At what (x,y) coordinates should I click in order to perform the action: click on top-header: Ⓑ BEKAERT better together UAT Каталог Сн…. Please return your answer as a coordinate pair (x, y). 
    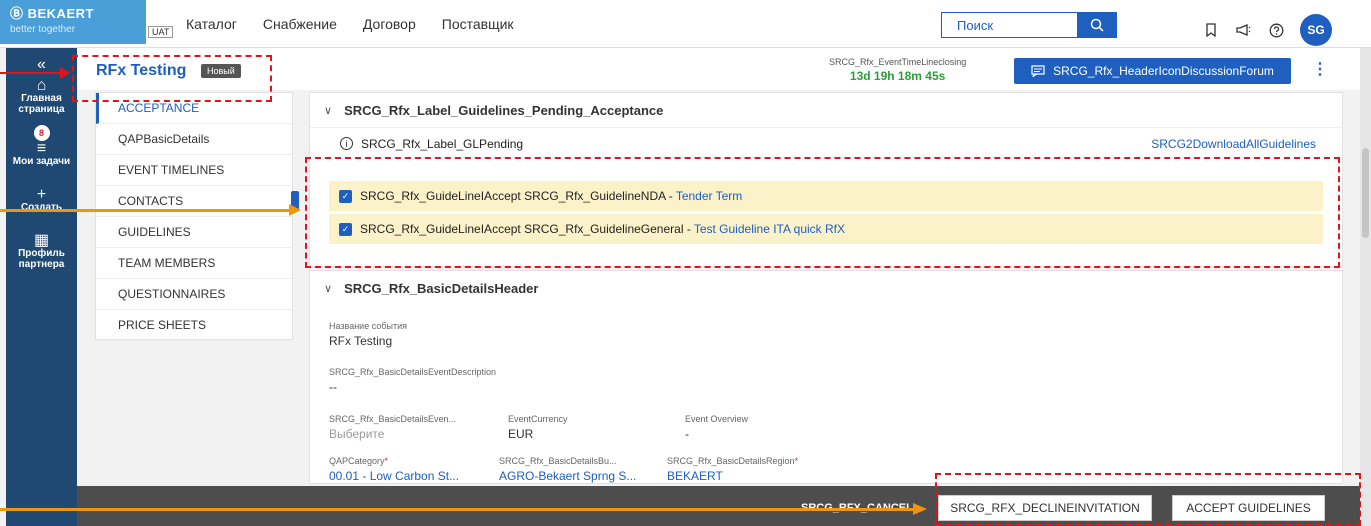
    Looking at the image, I should click on (685, 24).